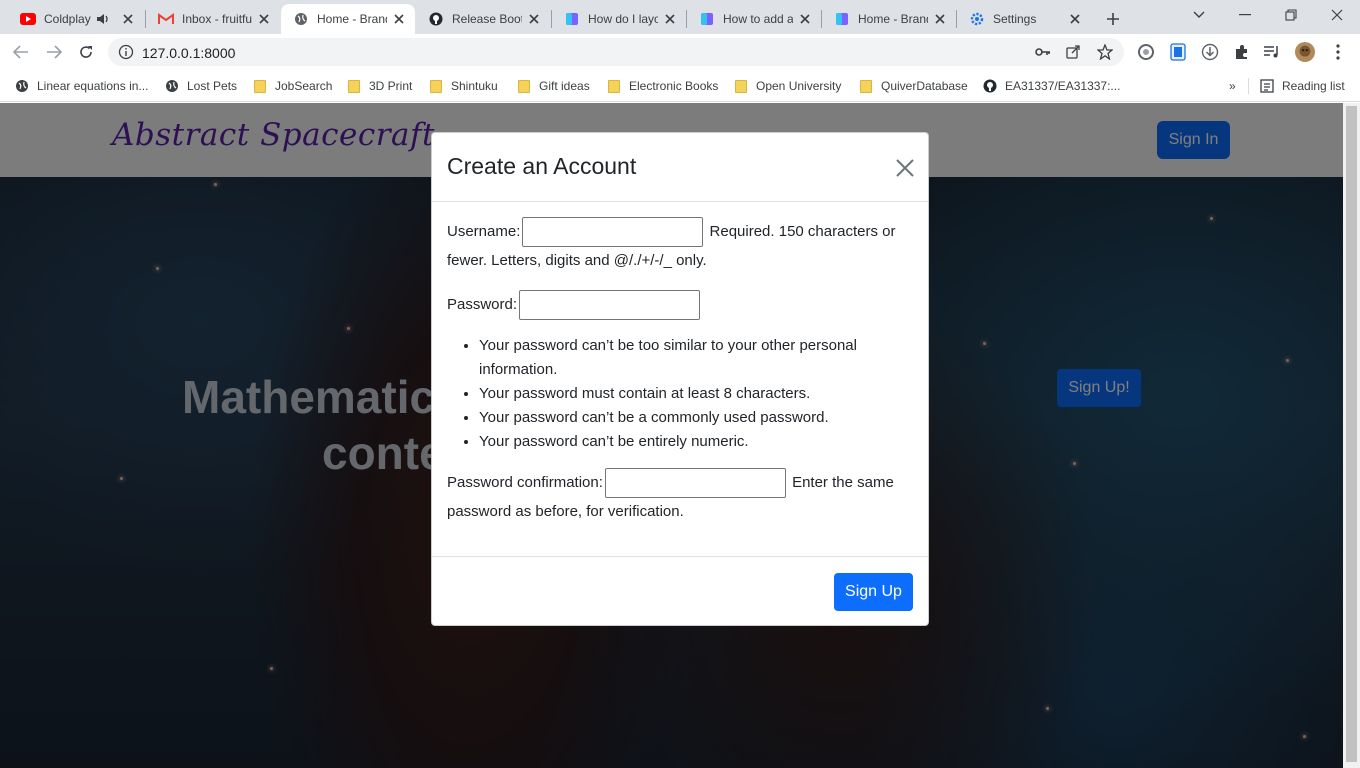 The height and width of the screenshot is (768, 1360). Describe the element at coordinates (103, 19) in the screenshot. I see `speaker-icon` at that location.